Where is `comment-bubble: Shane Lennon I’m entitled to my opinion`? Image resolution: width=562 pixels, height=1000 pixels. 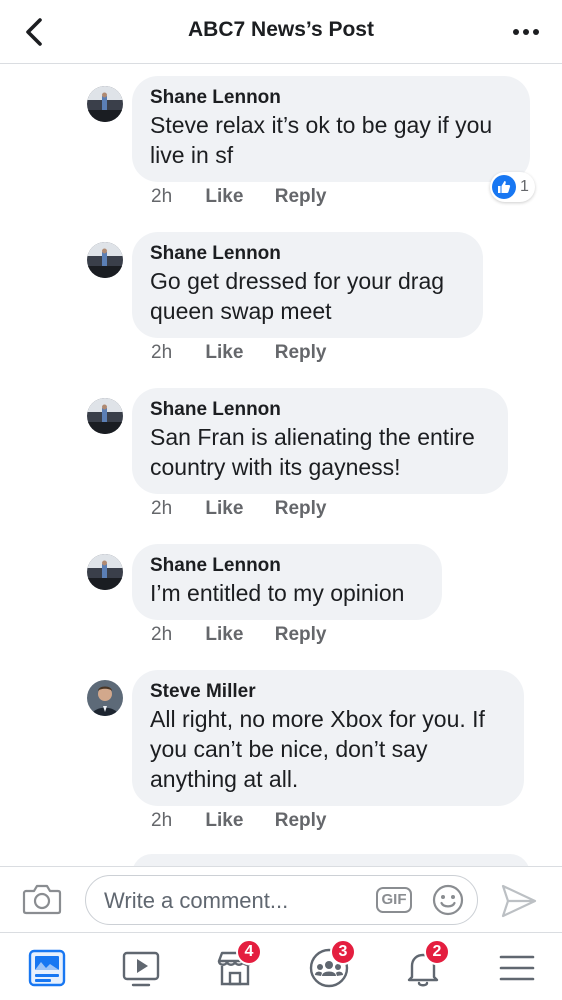
comment-bubble: Shane Lennon I’m entitled to my opinion is located at coordinates (287, 582).